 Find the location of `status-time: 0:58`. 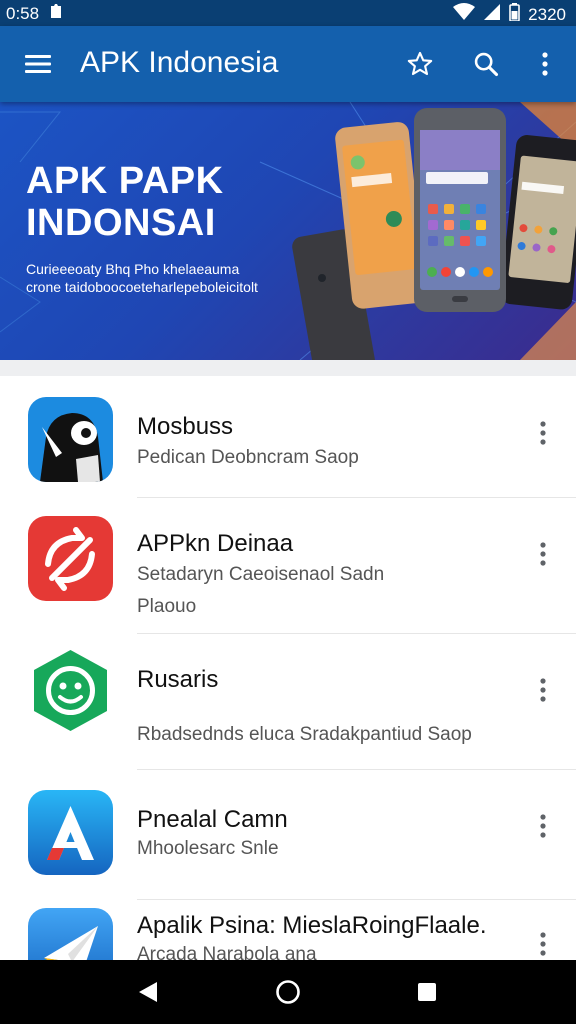

status-time: 0:58 is located at coordinates (23, 13).